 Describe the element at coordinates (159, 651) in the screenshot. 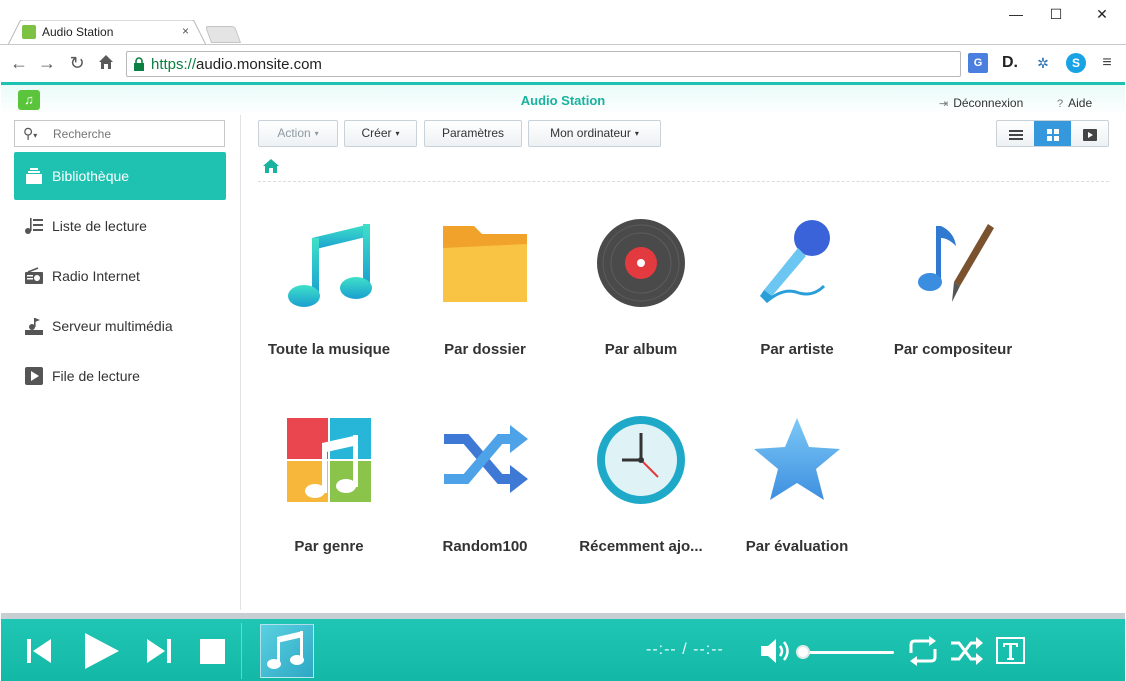

I see `next-track-icon` at that location.